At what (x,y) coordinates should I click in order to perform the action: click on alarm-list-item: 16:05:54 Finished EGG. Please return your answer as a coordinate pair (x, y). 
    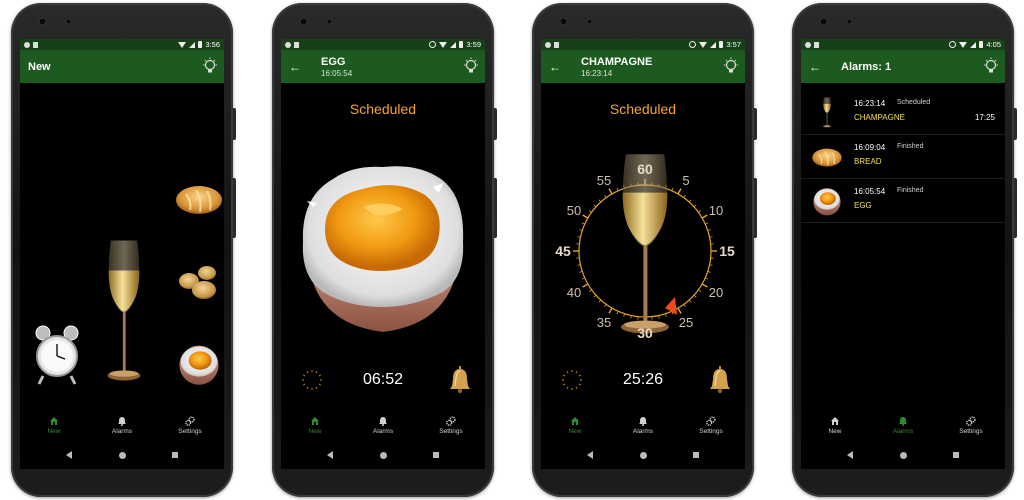
    Looking at the image, I should click on (903, 201).